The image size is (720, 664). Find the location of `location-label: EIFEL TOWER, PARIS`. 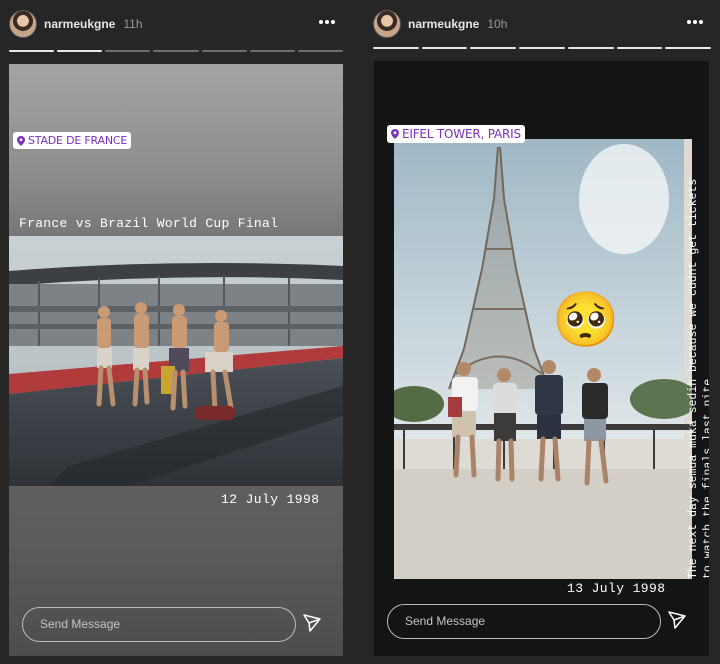

location-label: EIFEL TOWER, PARIS is located at coordinates (461, 134).